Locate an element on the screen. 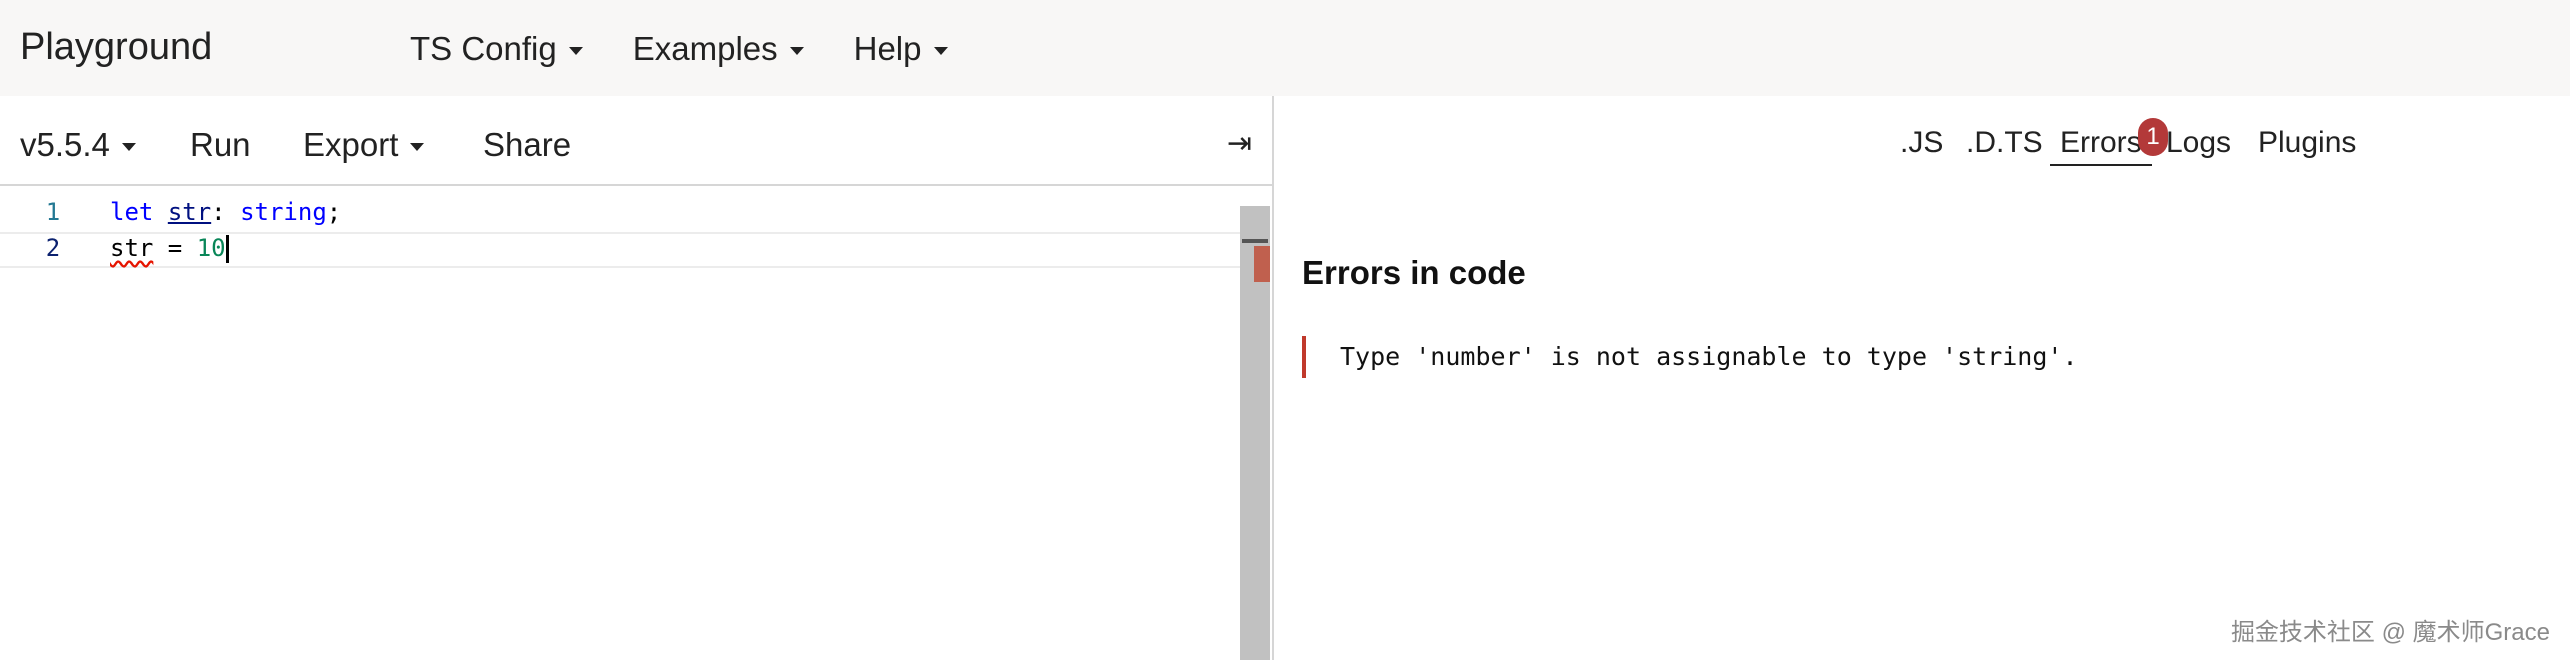 The image size is (2570, 660). code-text: let str: string; is located at coordinates (225, 212).